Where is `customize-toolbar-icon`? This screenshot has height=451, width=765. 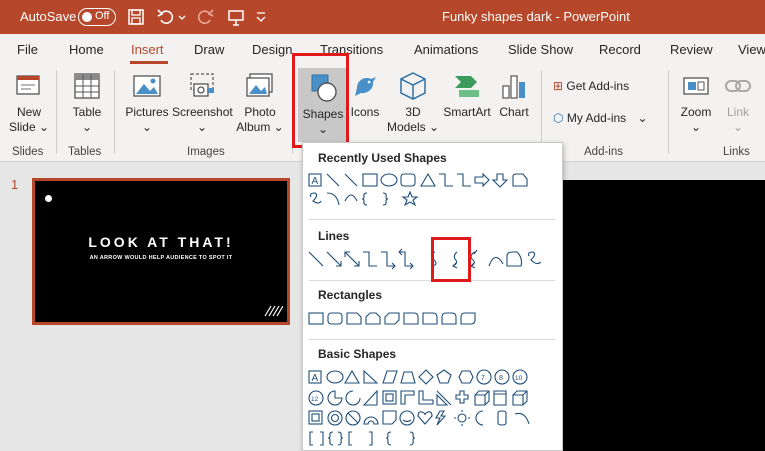
customize-toolbar-icon is located at coordinates (261, 17).